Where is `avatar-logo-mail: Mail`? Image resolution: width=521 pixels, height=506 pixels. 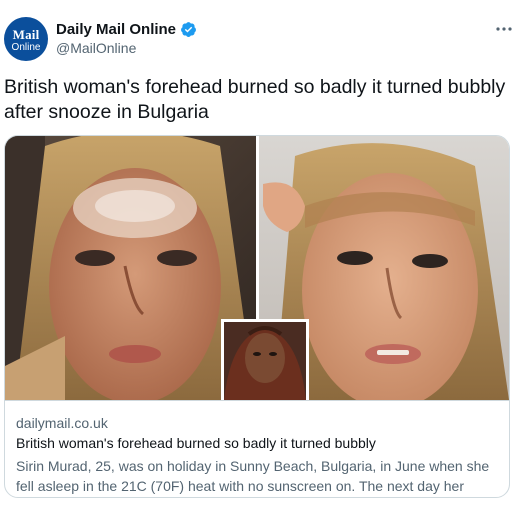 avatar-logo-mail: Mail is located at coordinates (26, 34).